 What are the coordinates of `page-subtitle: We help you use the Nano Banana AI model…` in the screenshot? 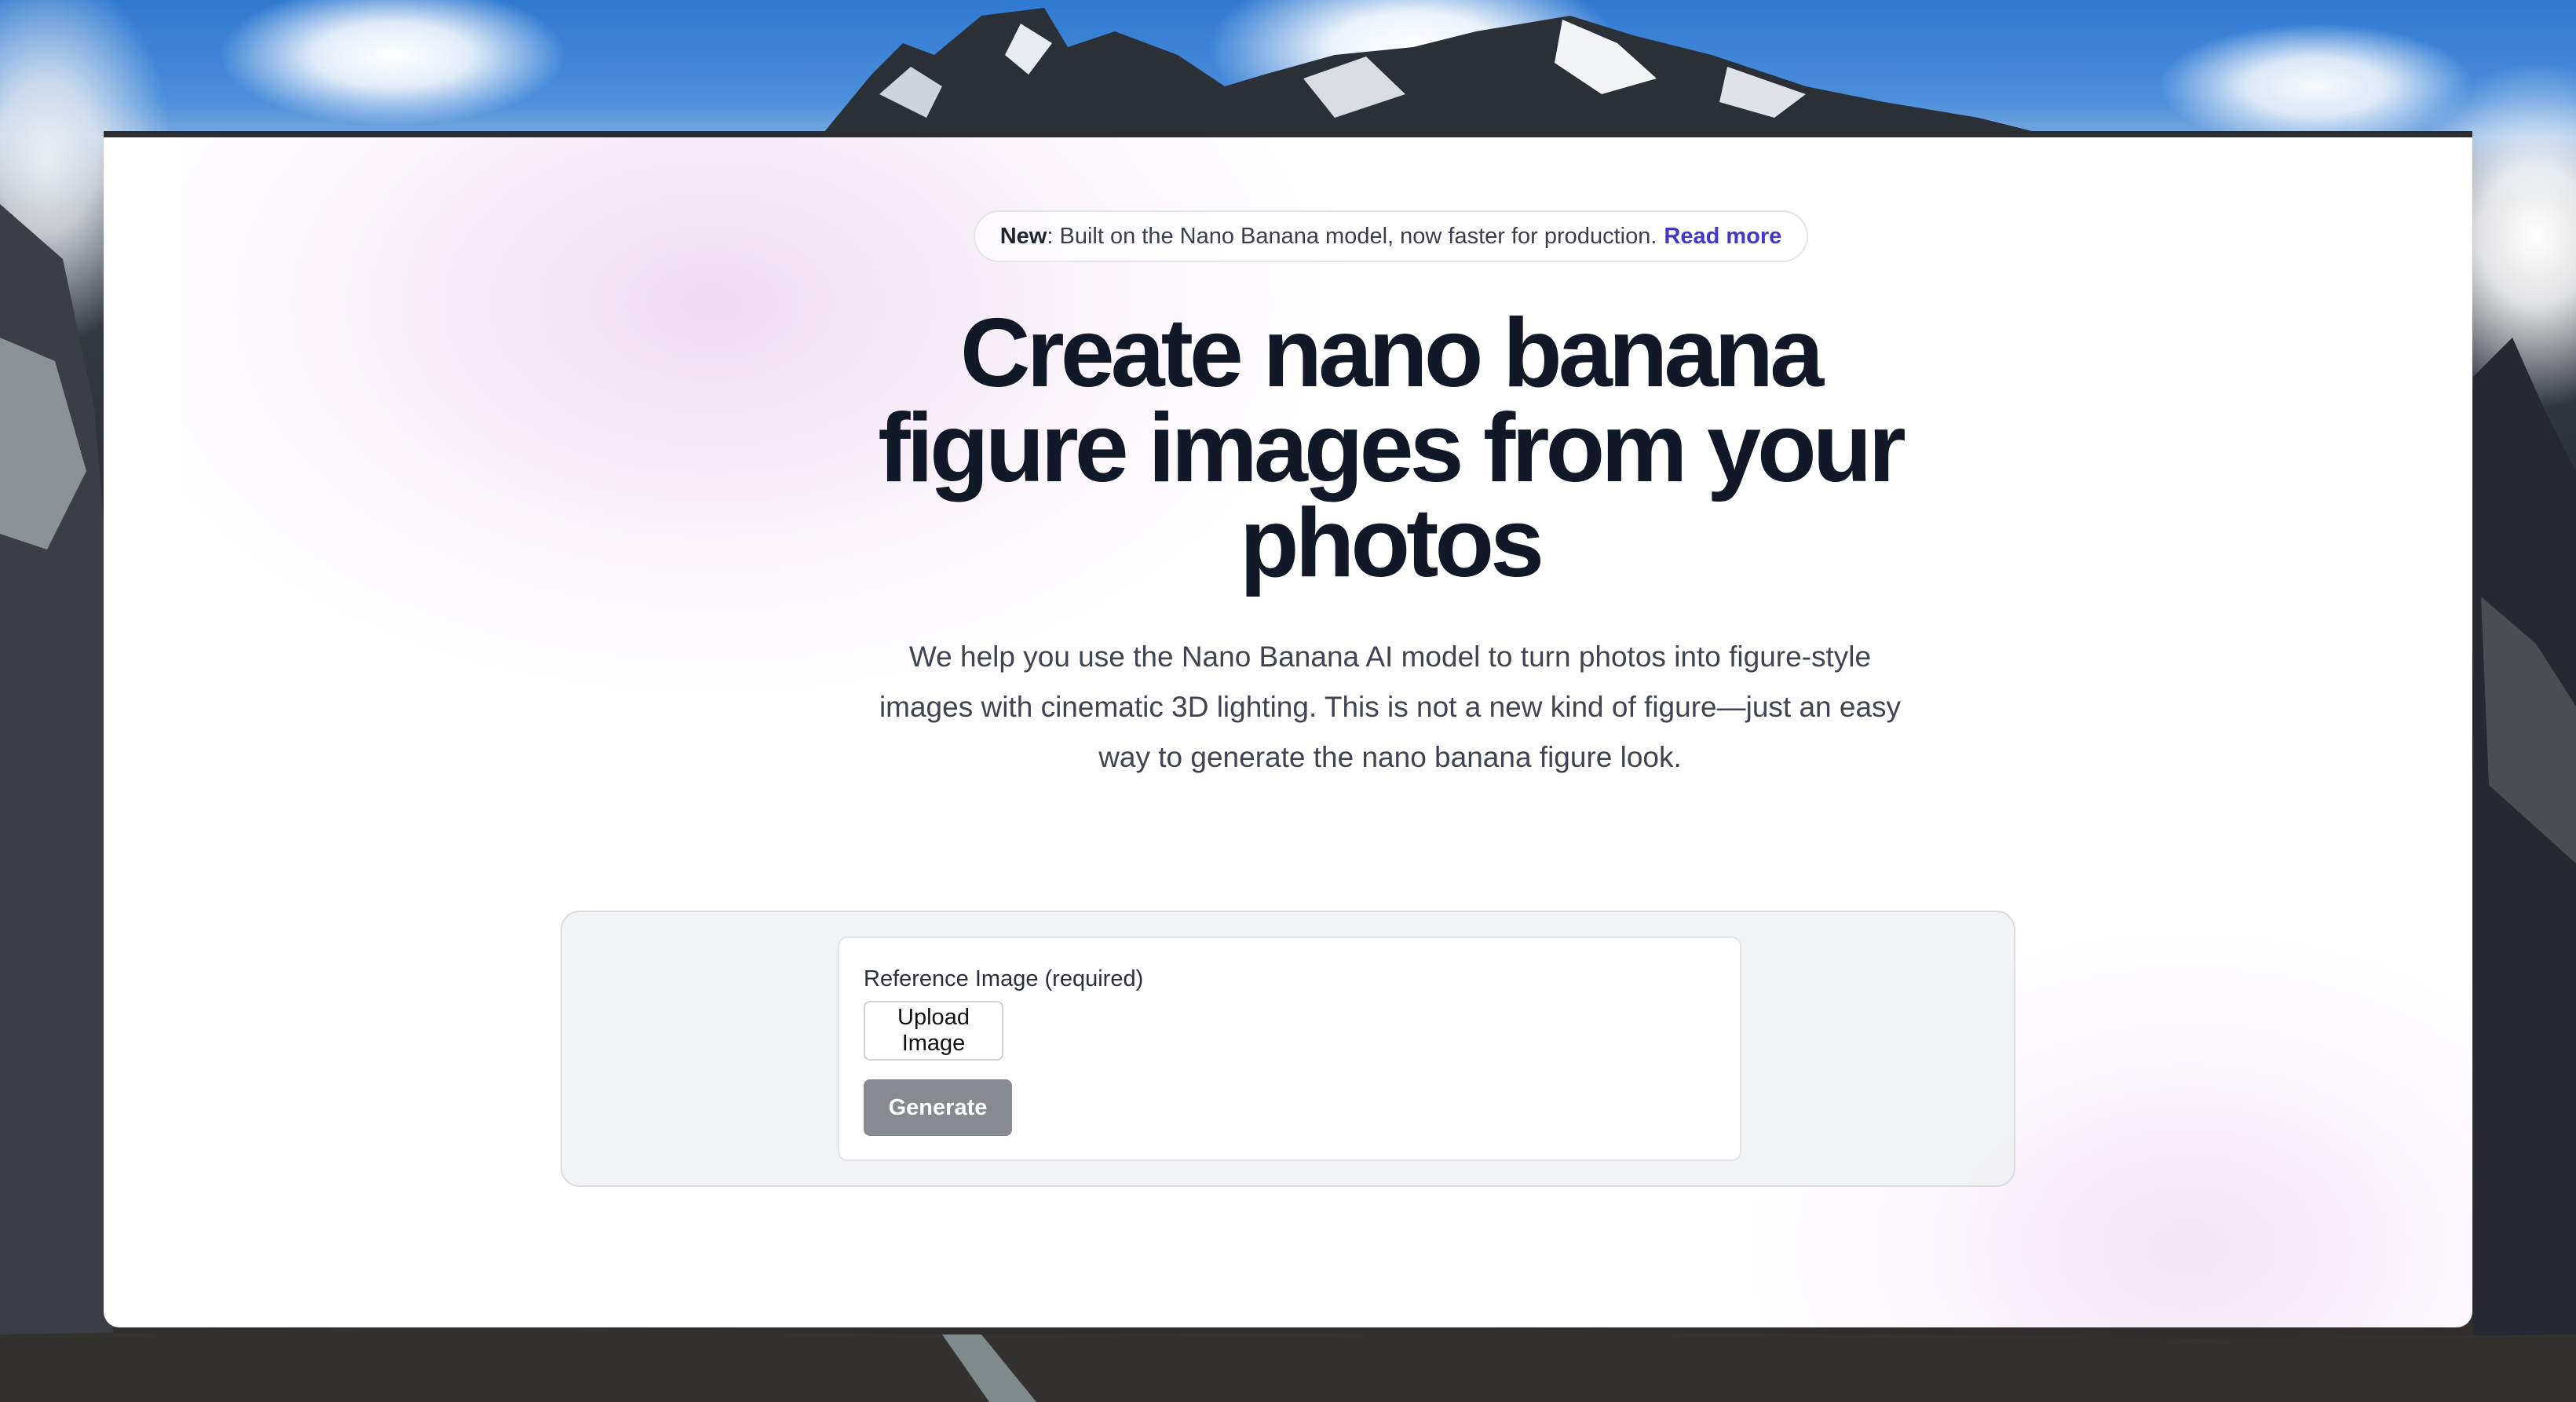 It's located at (1390, 707).